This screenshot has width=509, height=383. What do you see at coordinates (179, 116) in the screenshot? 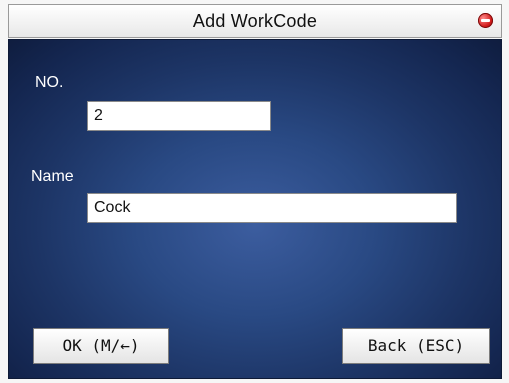
I see `no-field: 2` at bounding box center [179, 116].